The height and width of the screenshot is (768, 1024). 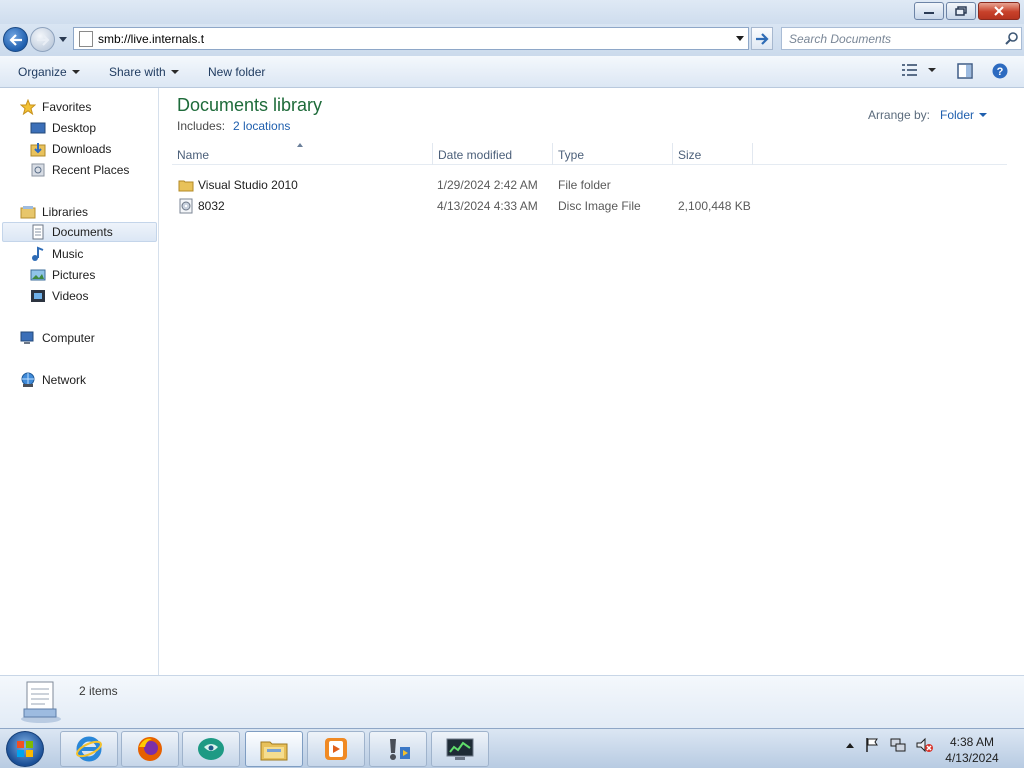 I want to click on new-folder-button: New folder, so click(x=236, y=72).